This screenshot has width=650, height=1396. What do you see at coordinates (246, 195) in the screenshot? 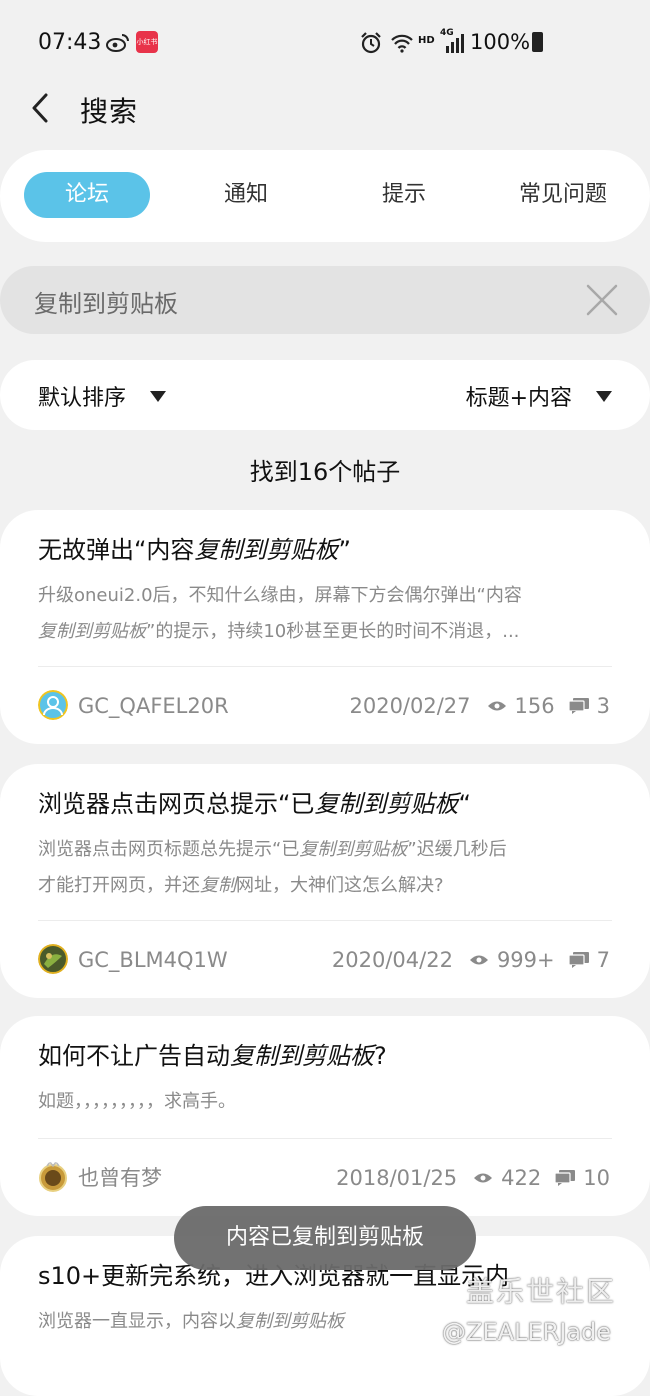
I see `tab-notifications: 通知` at bounding box center [246, 195].